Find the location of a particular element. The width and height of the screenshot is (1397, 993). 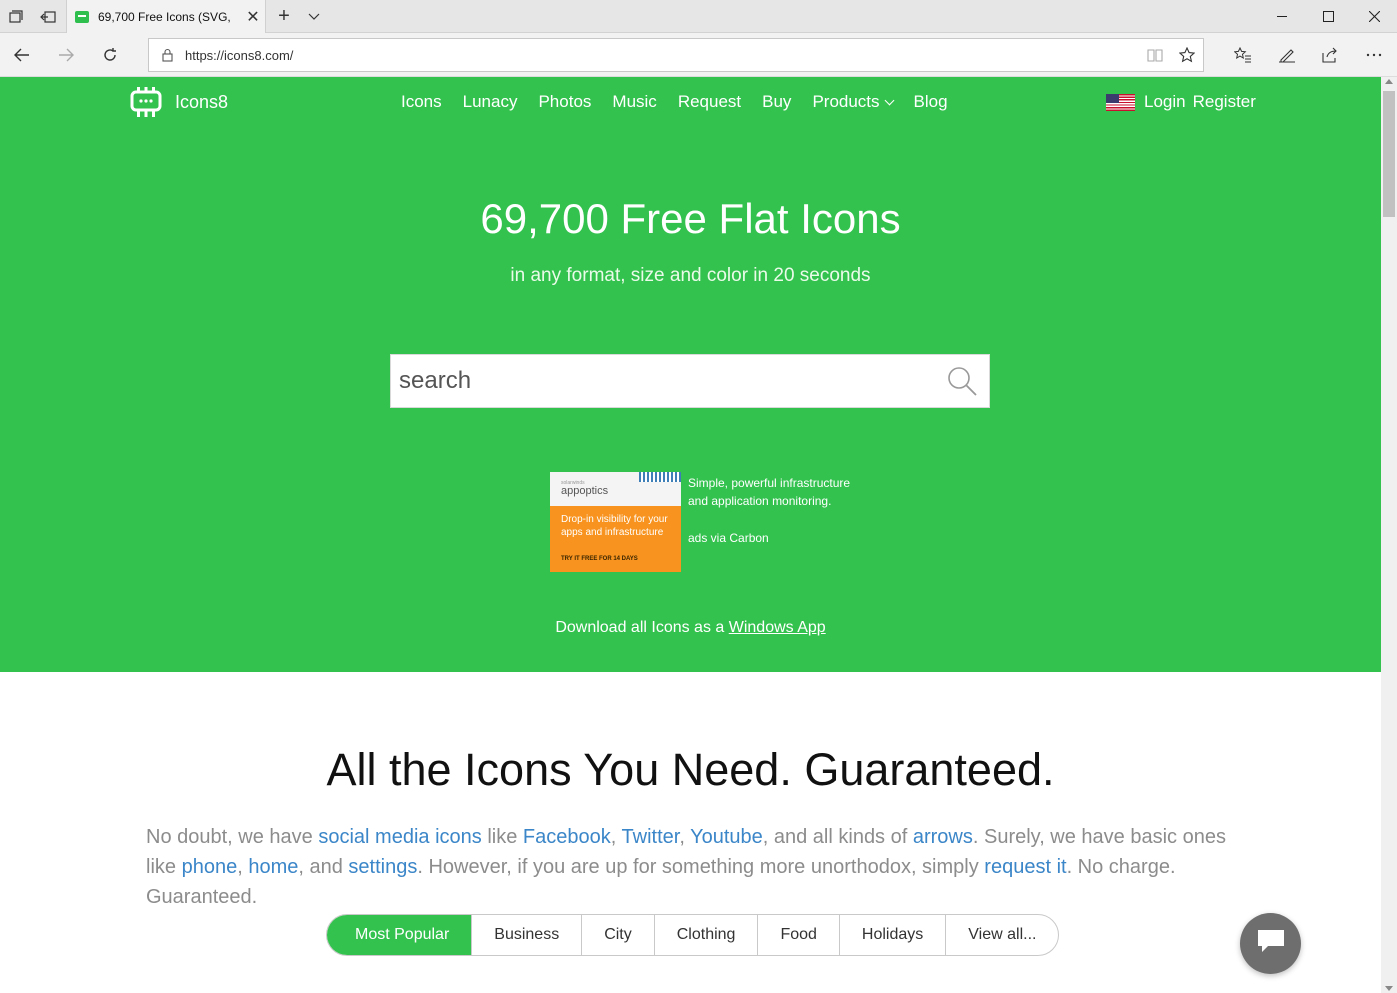

back-arrow-icon is located at coordinates (22, 55).